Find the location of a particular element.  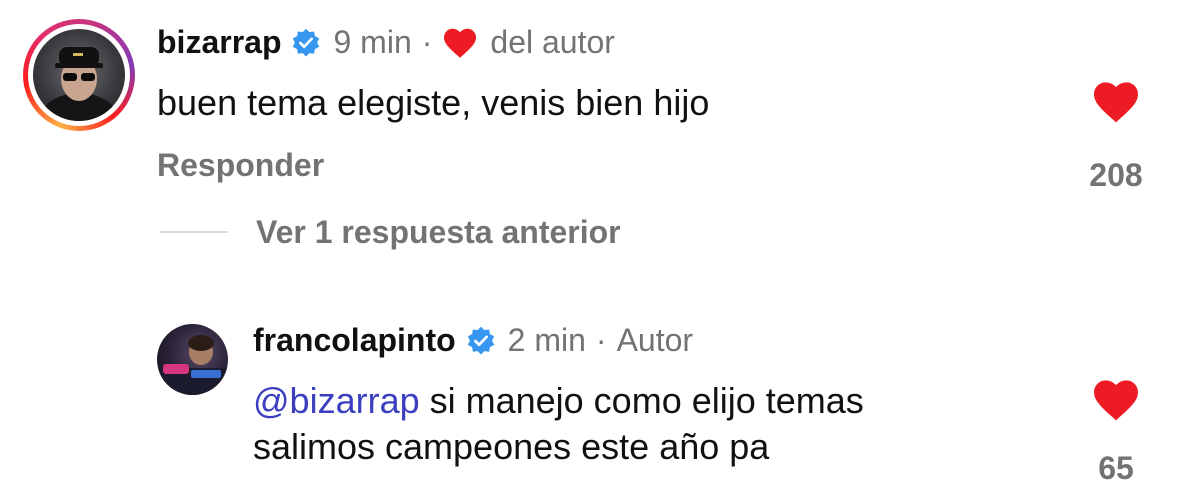

comment-text-line-2: salimos campeones este año pa is located at coordinates (511, 446).